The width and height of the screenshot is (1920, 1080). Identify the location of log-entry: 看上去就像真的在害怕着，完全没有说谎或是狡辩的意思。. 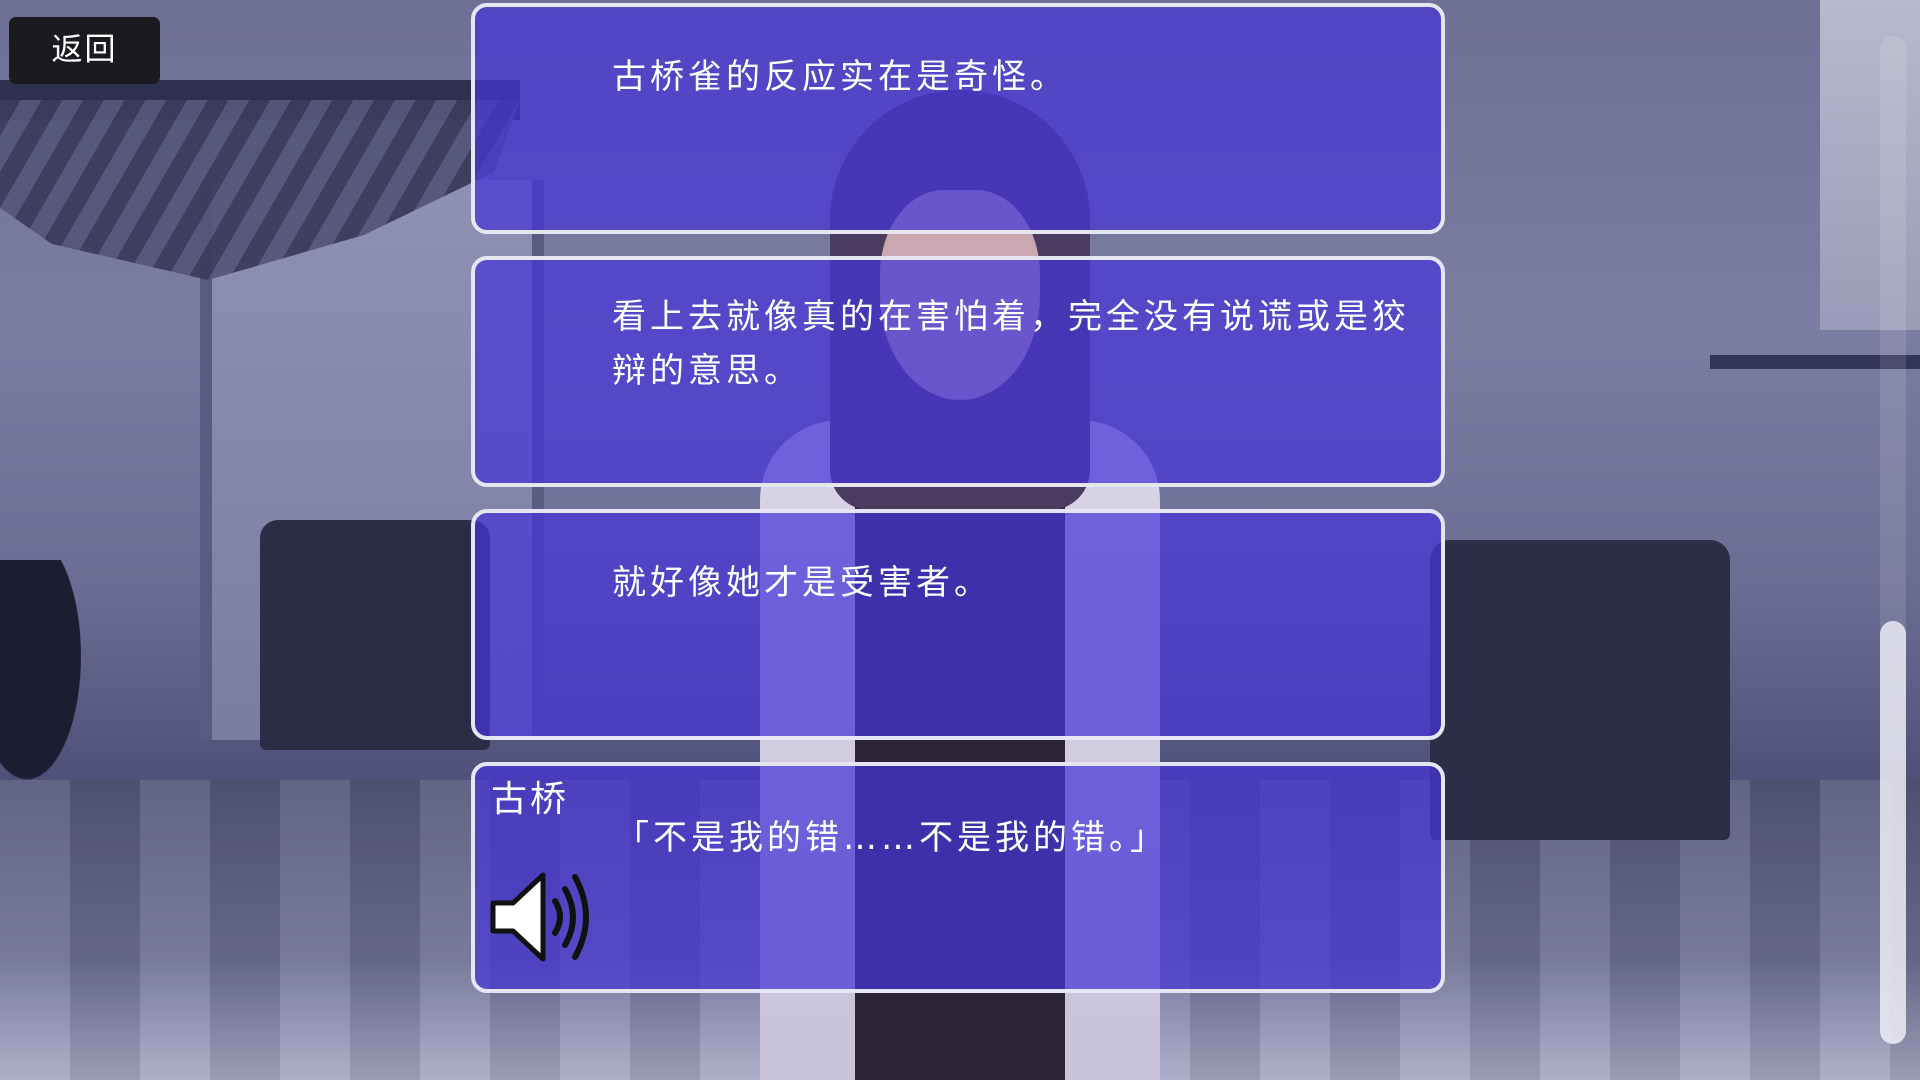
(958, 371).